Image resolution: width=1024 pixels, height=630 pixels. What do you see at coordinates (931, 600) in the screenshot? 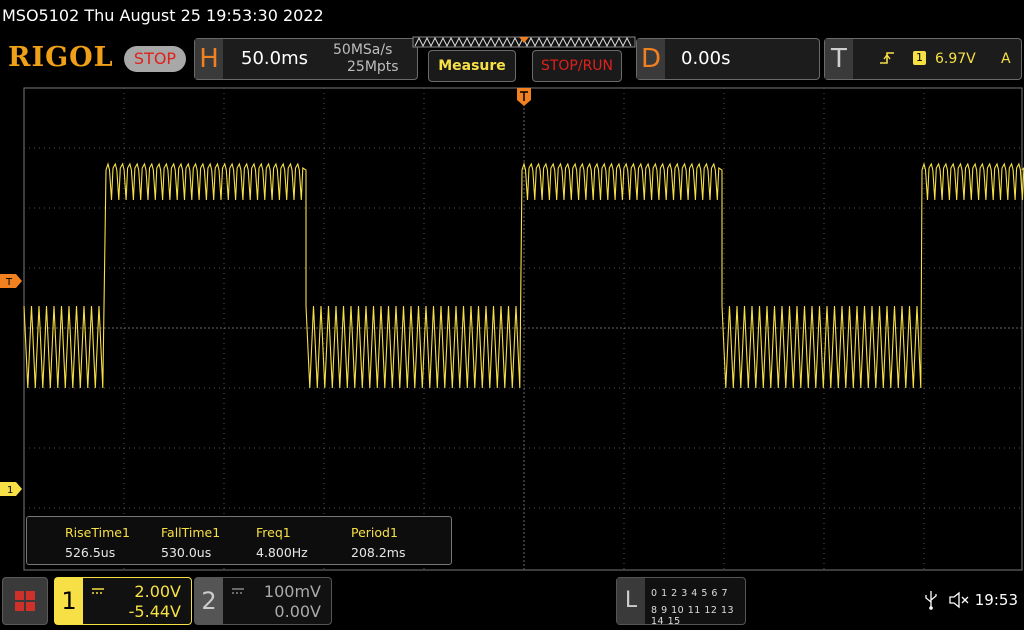
I see `usb-icon` at bounding box center [931, 600].